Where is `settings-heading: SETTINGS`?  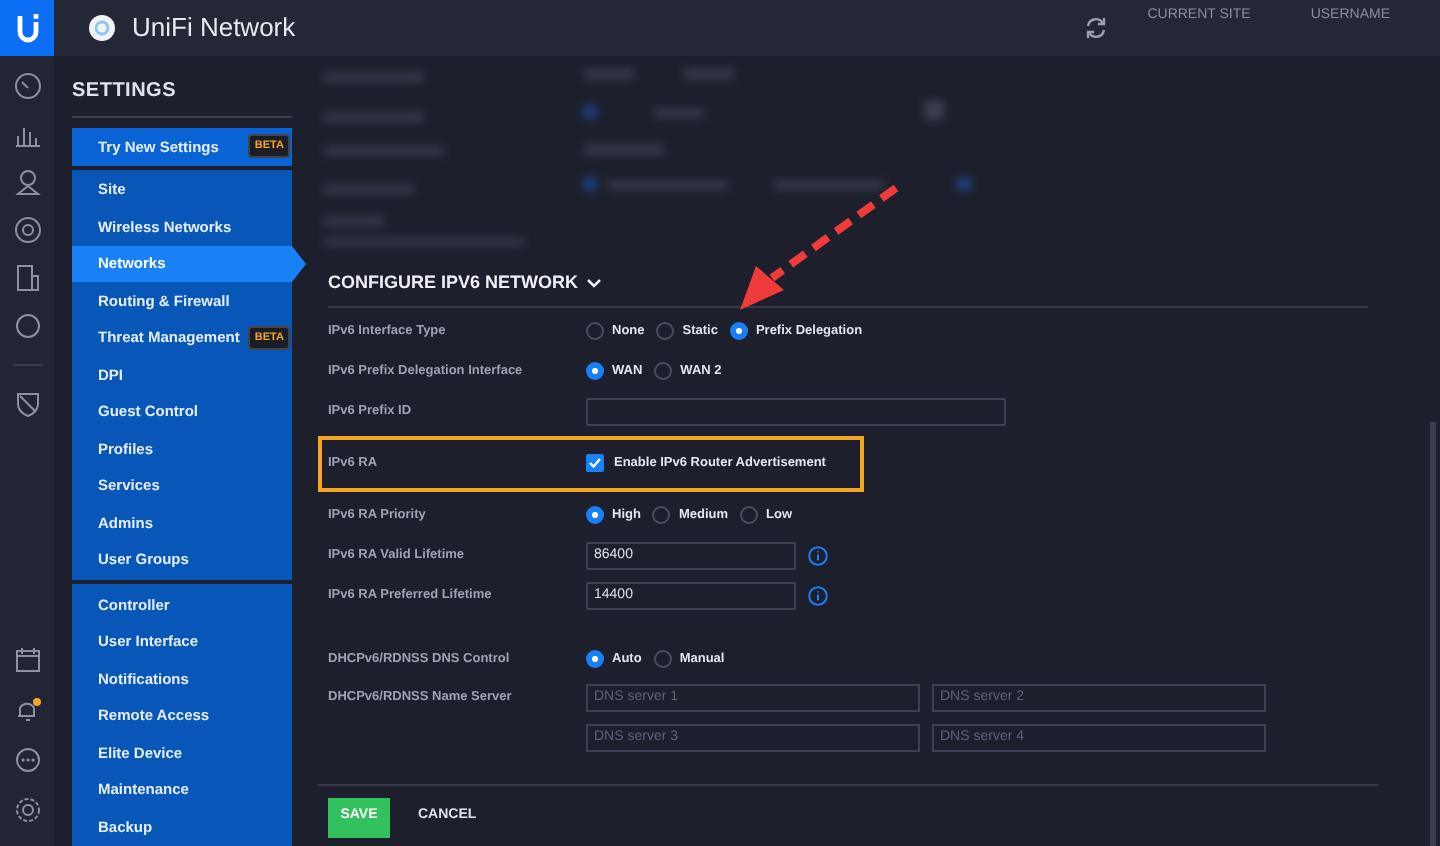 settings-heading: SETTINGS is located at coordinates (182, 97).